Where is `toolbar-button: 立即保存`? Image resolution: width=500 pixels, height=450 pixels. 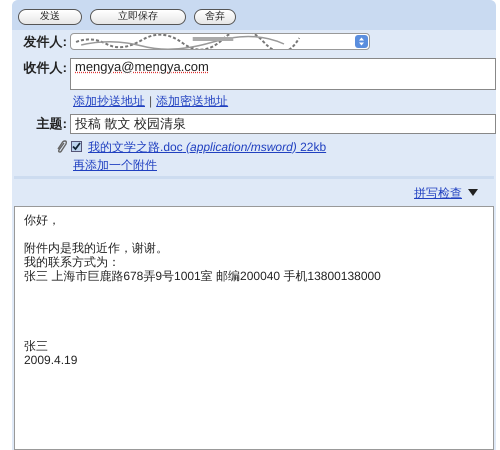 toolbar-button: 立即保存 is located at coordinates (138, 17).